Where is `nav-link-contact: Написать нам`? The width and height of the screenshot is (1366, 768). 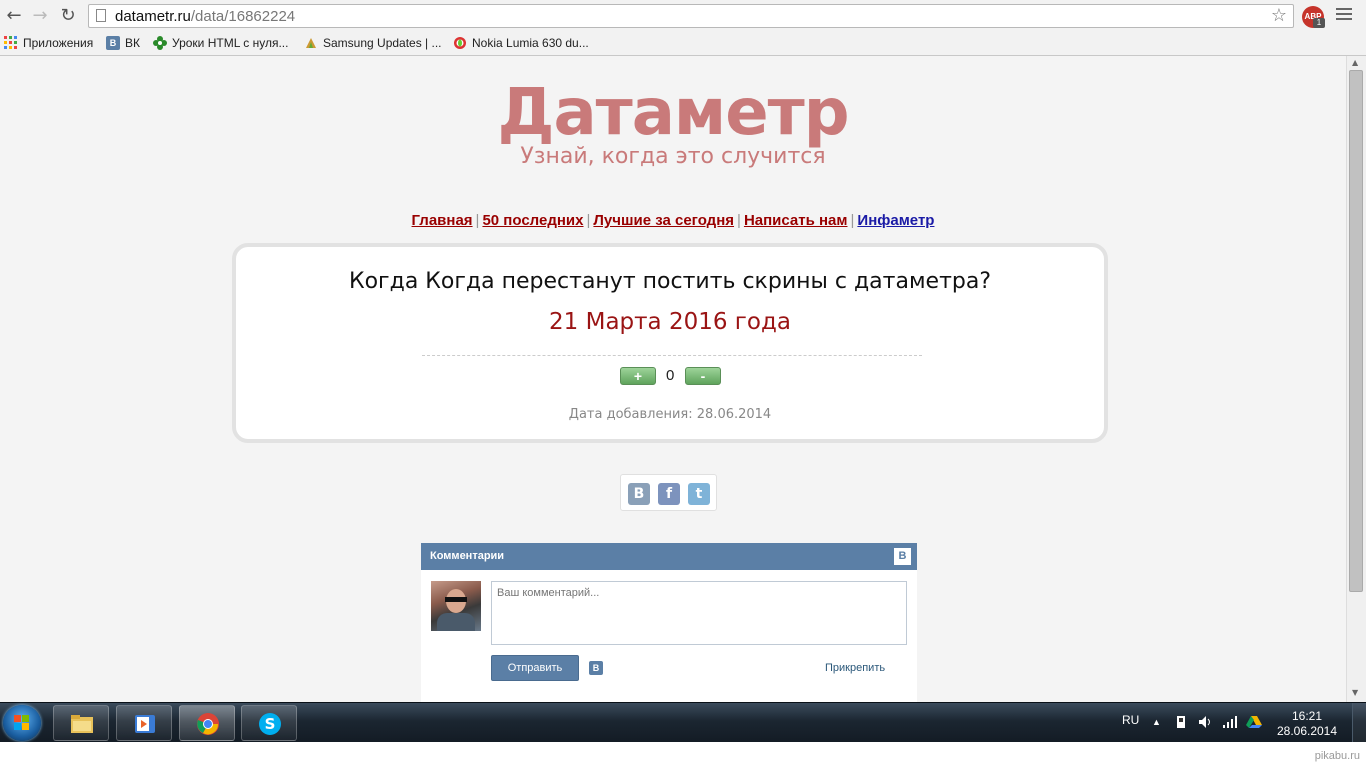 nav-link-contact: Написать нам is located at coordinates (796, 220).